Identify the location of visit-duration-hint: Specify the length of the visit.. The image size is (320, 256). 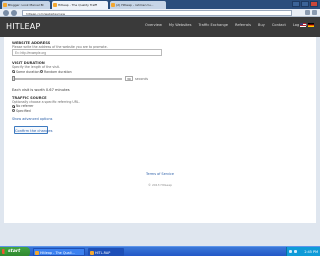
(36, 67).